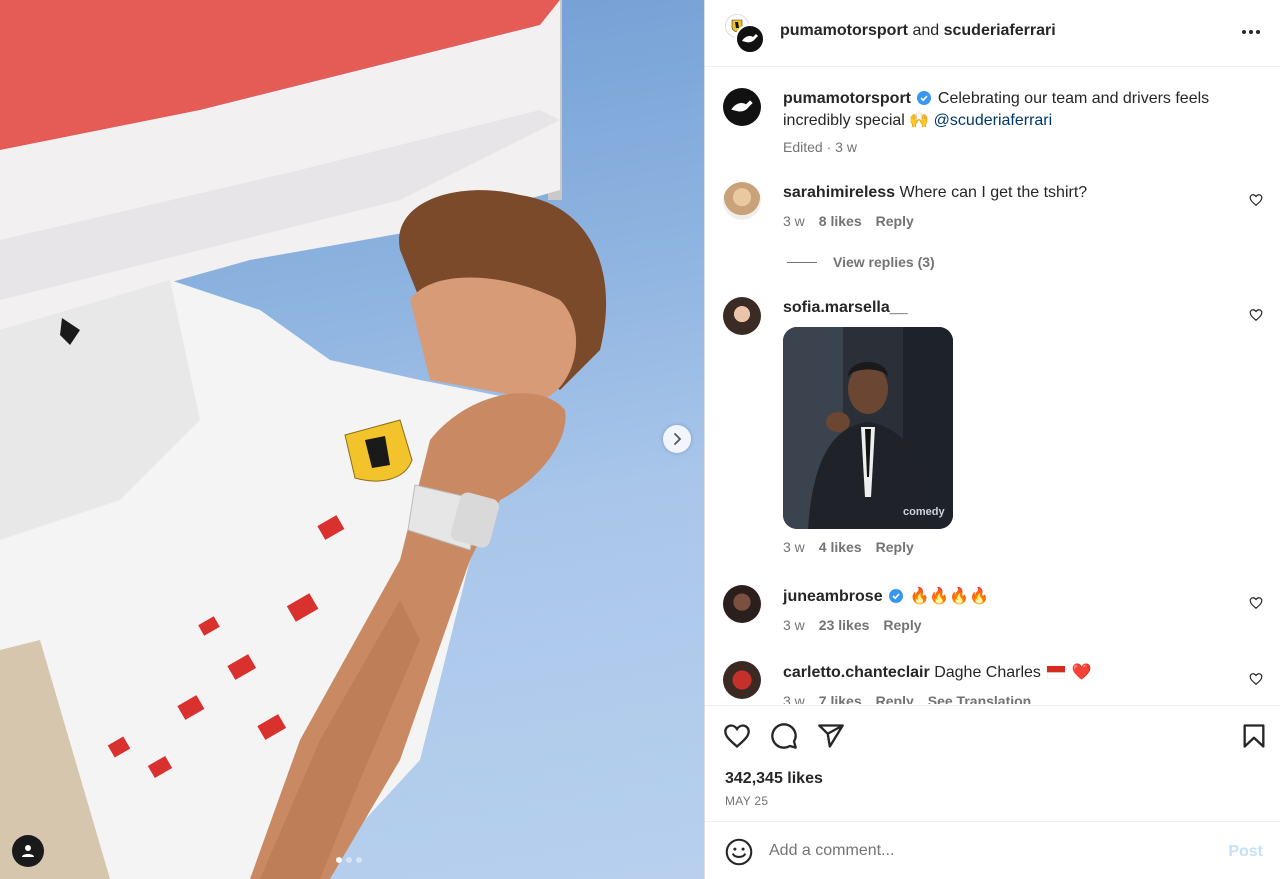  What do you see at coordinates (884, 262) in the screenshot?
I see `view-replies-label: View replies (3)` at bounding box center [884, 262].